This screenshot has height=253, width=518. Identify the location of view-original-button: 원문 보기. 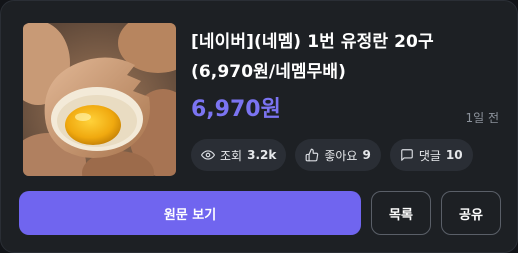
(190, 213).